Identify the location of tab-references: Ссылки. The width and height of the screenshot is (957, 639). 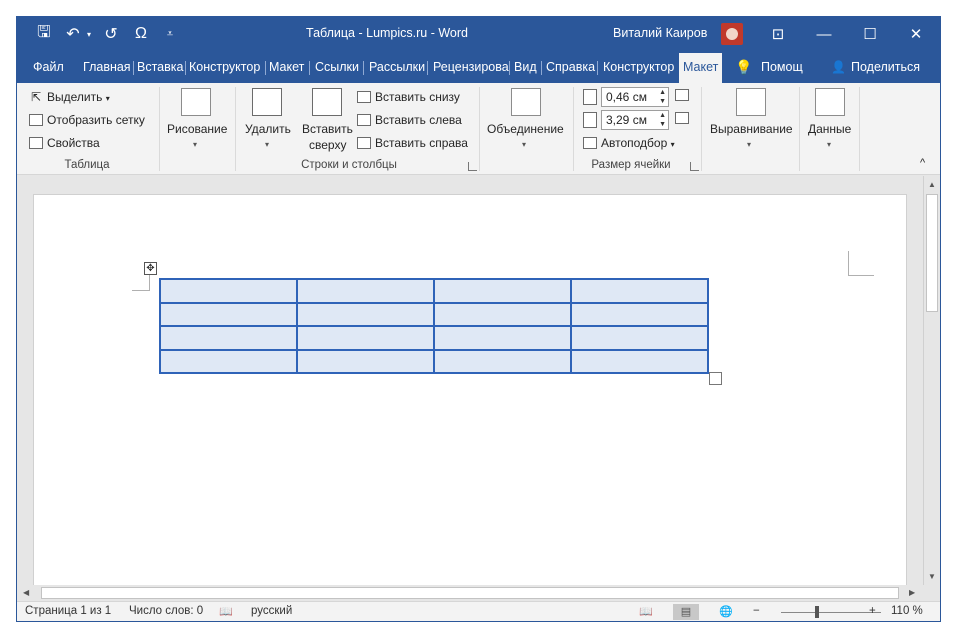
(337, 67).